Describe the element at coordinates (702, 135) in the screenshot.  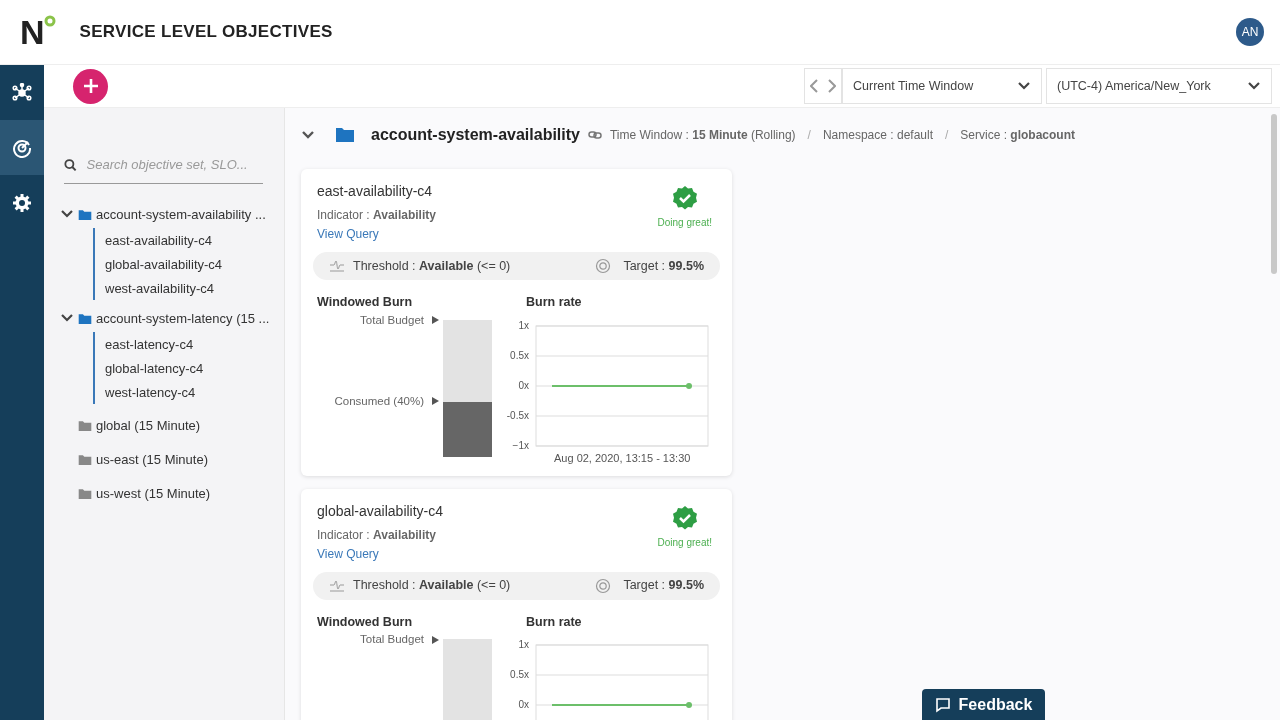
I see `meta-text: Time Window : 15 Minute (Rolling)` at that location.